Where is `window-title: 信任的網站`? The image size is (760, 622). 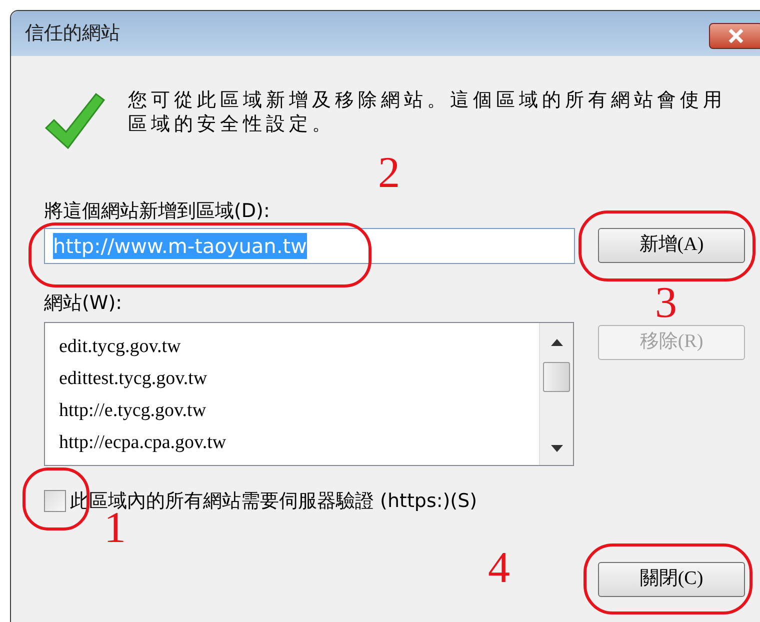 window-title: 信任的網站 is located at coordinates (72, 33).